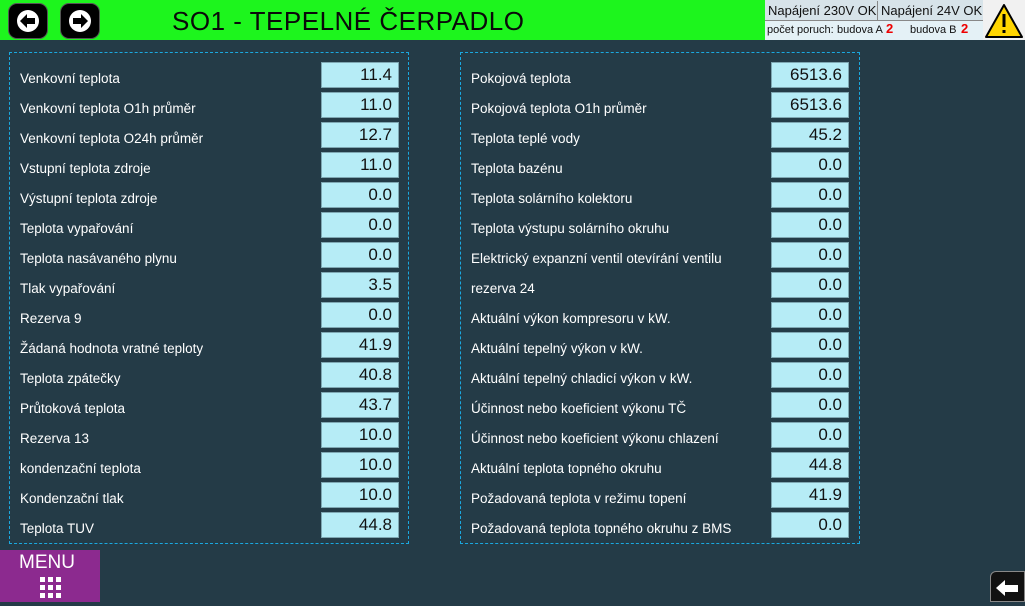 The height and width of the screenshot is (606, 1025). What do you see at coordinates (525, 138) in the screenshot?
I see `value-label: Teplota teplé vody` at bounding box center [525, 138].